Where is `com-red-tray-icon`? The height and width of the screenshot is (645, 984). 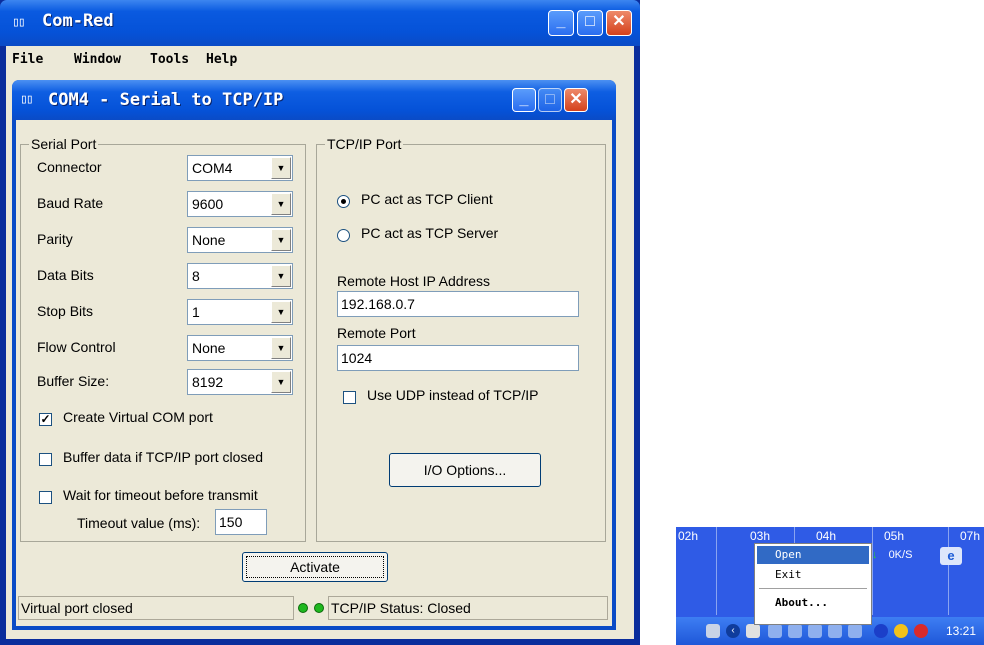
com-red-tray-icon is located at coordinates (753, 631).